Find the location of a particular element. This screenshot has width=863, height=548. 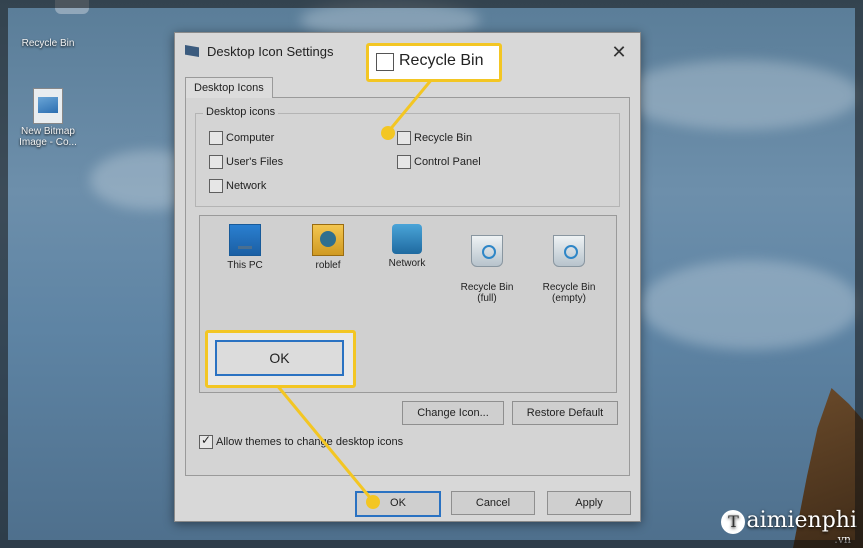

checkbox-label: User's Files is located at coordinates (255, 162).